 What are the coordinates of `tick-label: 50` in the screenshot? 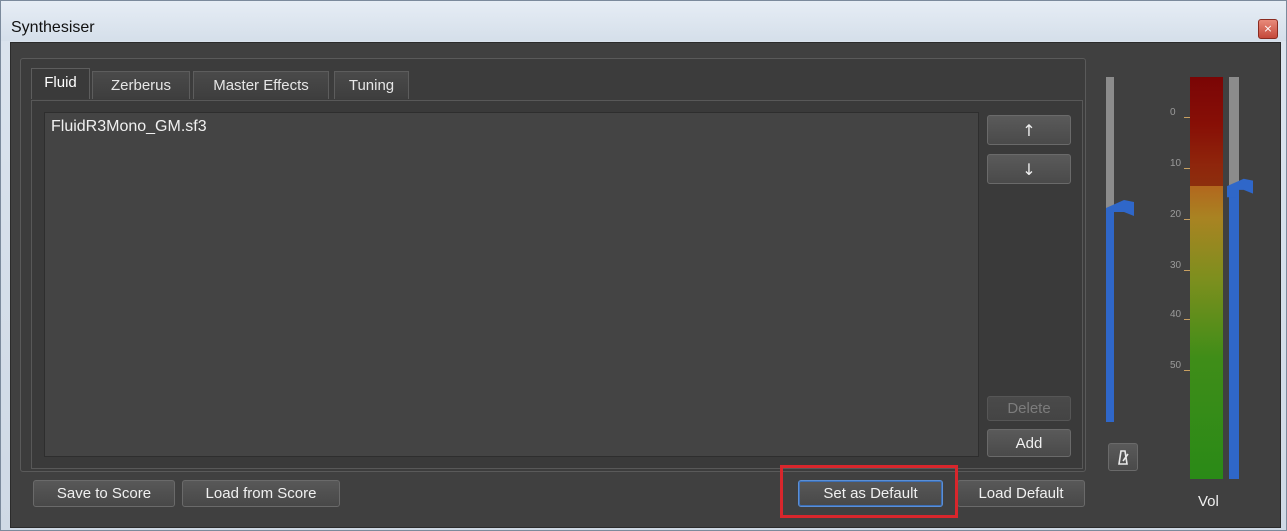 It's located at (1181, 365).